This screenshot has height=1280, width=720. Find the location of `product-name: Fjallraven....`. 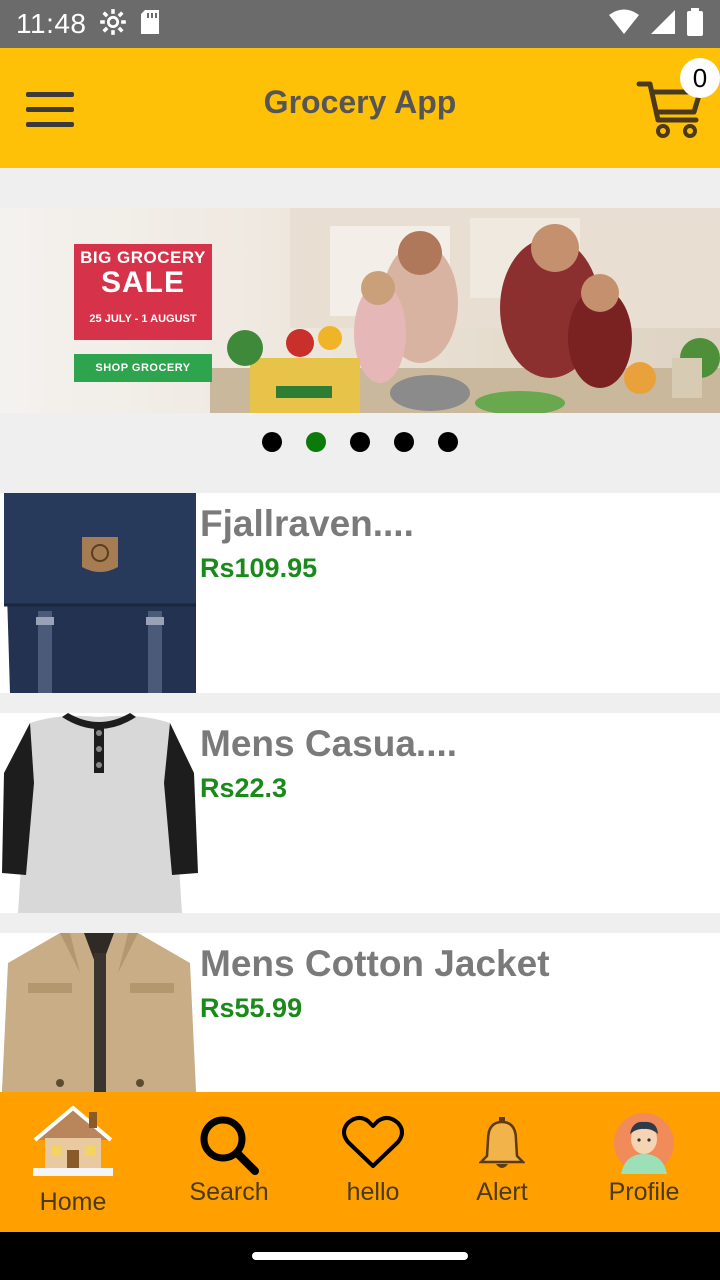

product-name: Fjallraven.... is located at coordinates (307, 523).